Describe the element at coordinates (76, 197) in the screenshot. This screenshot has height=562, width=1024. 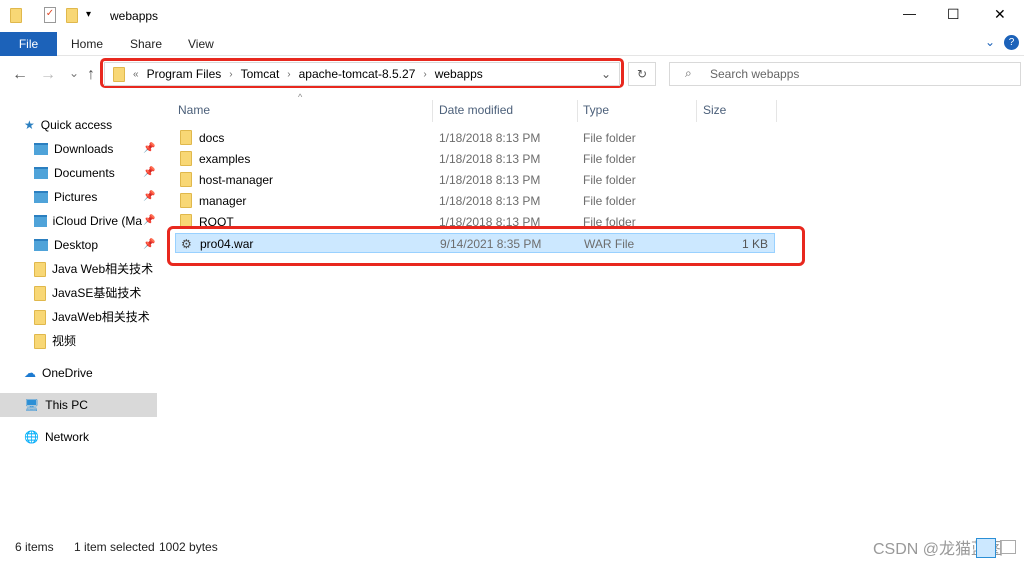
I see `label: Pictures` at that location.